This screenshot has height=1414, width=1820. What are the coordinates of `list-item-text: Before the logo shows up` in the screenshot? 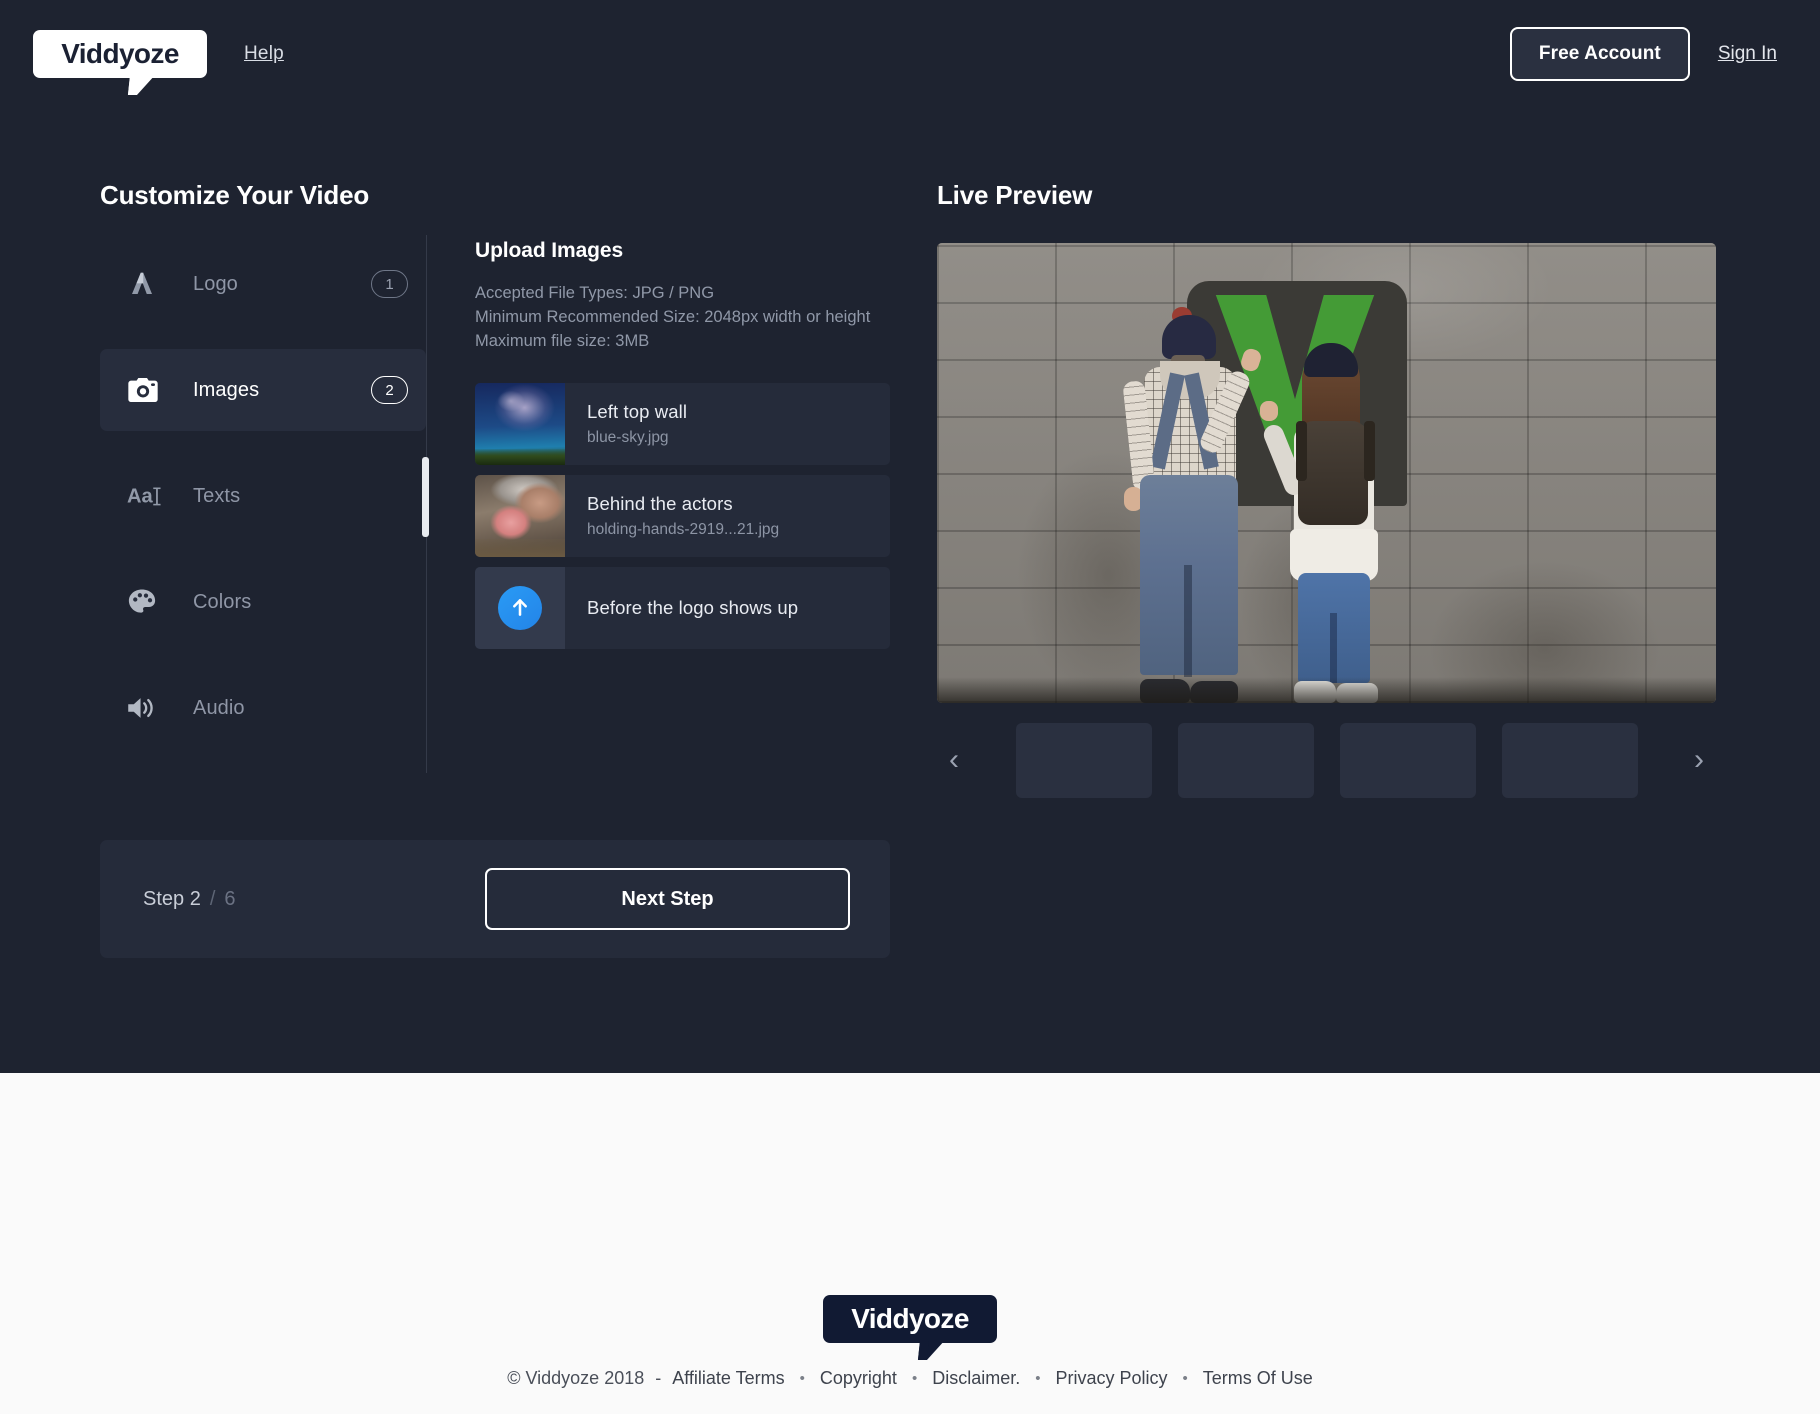 It's located at (727, 608).